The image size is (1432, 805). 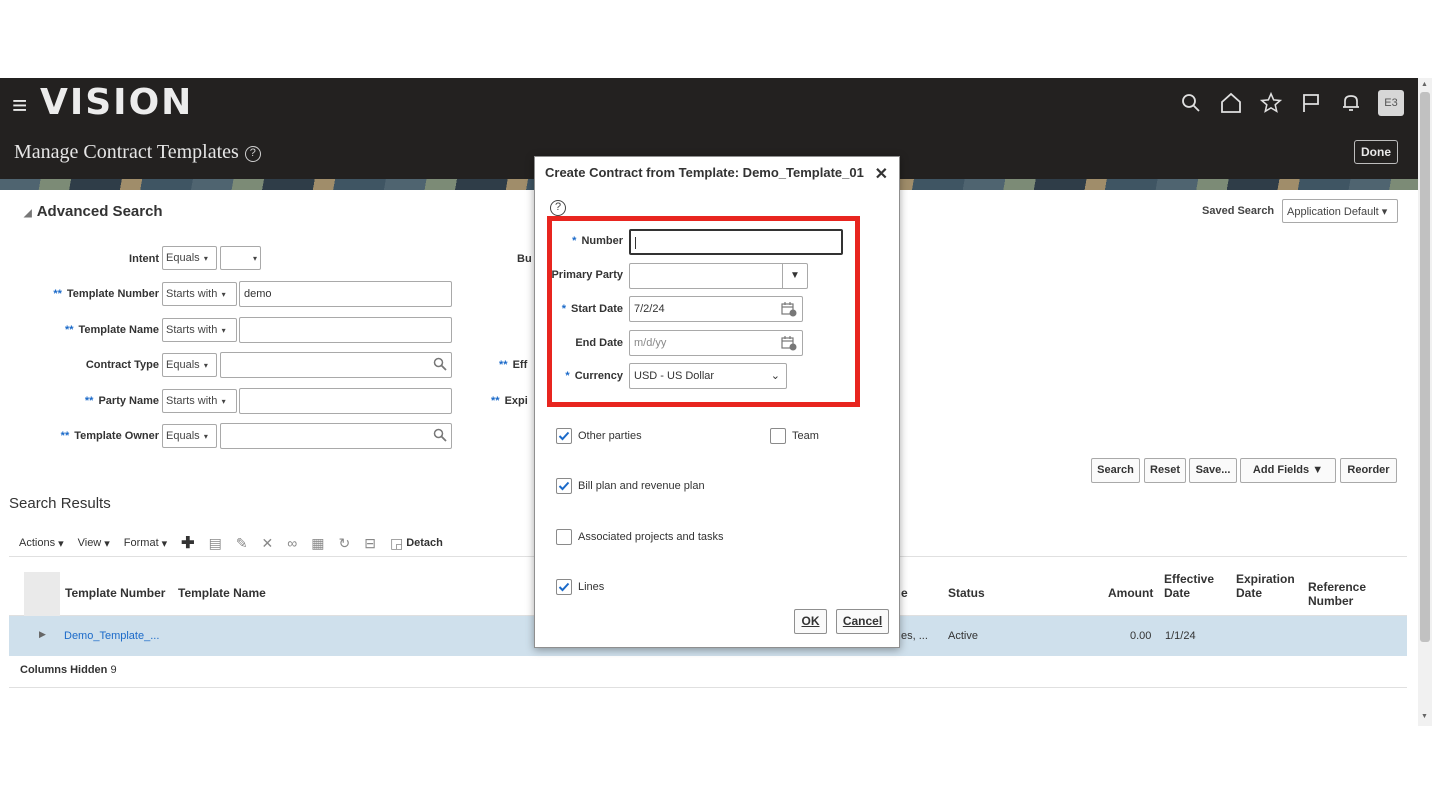 What do you see at coordinates (966, 593) in the screenshot?
I see `col-status: Status` at bounding box center [966, 593].